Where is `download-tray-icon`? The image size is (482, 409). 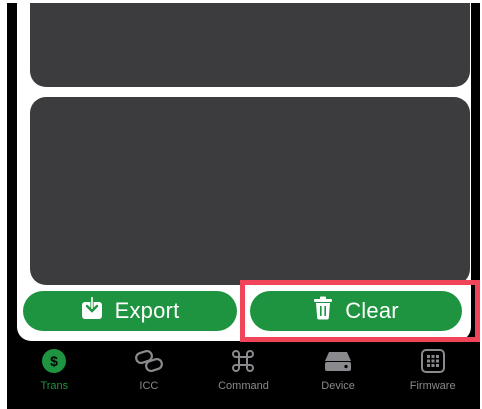
download-tray-icon is located at coordinates (92, 311).